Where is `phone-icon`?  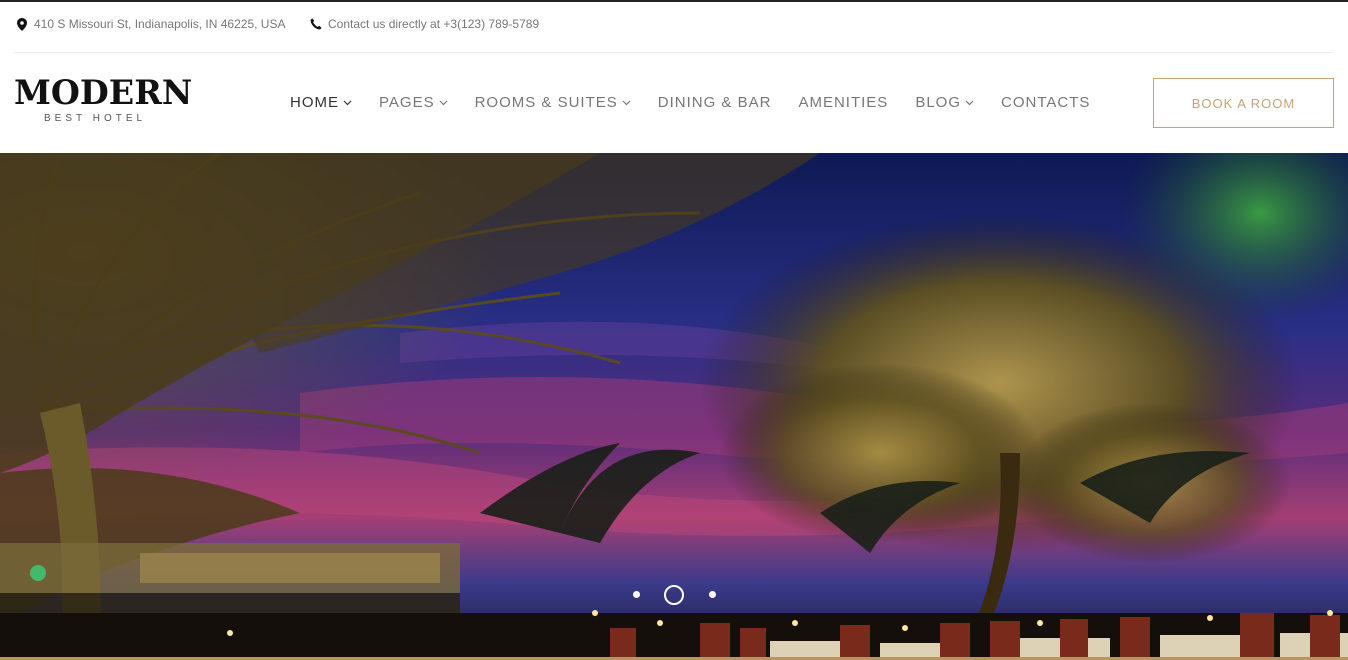
phone-icon is located at coordinates (316, 24).